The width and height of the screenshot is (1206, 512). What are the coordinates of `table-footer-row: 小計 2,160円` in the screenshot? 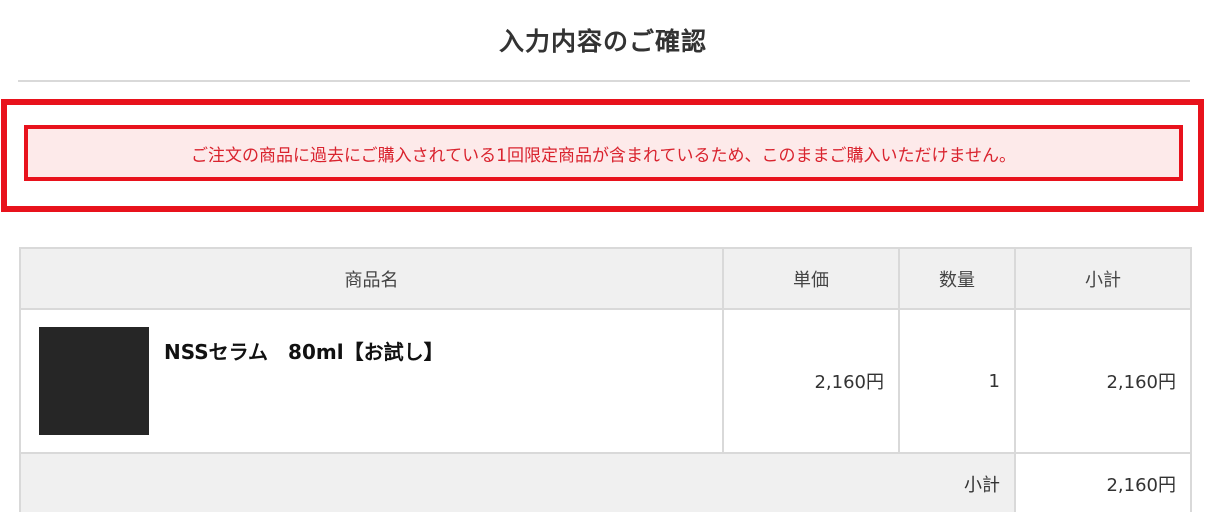 It's located at (605, 482).